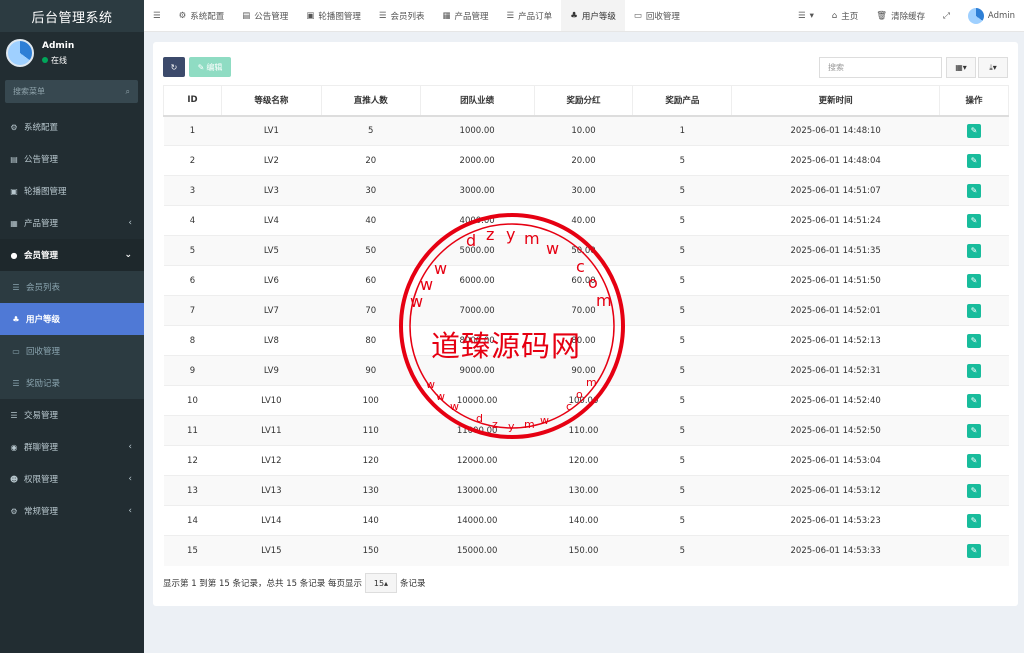 The height and width of the screenshot is (653, 1024). Describe the element at coordinates (836, 67) in the screenshot. I see `search-placeholder: 搜索` at that location.